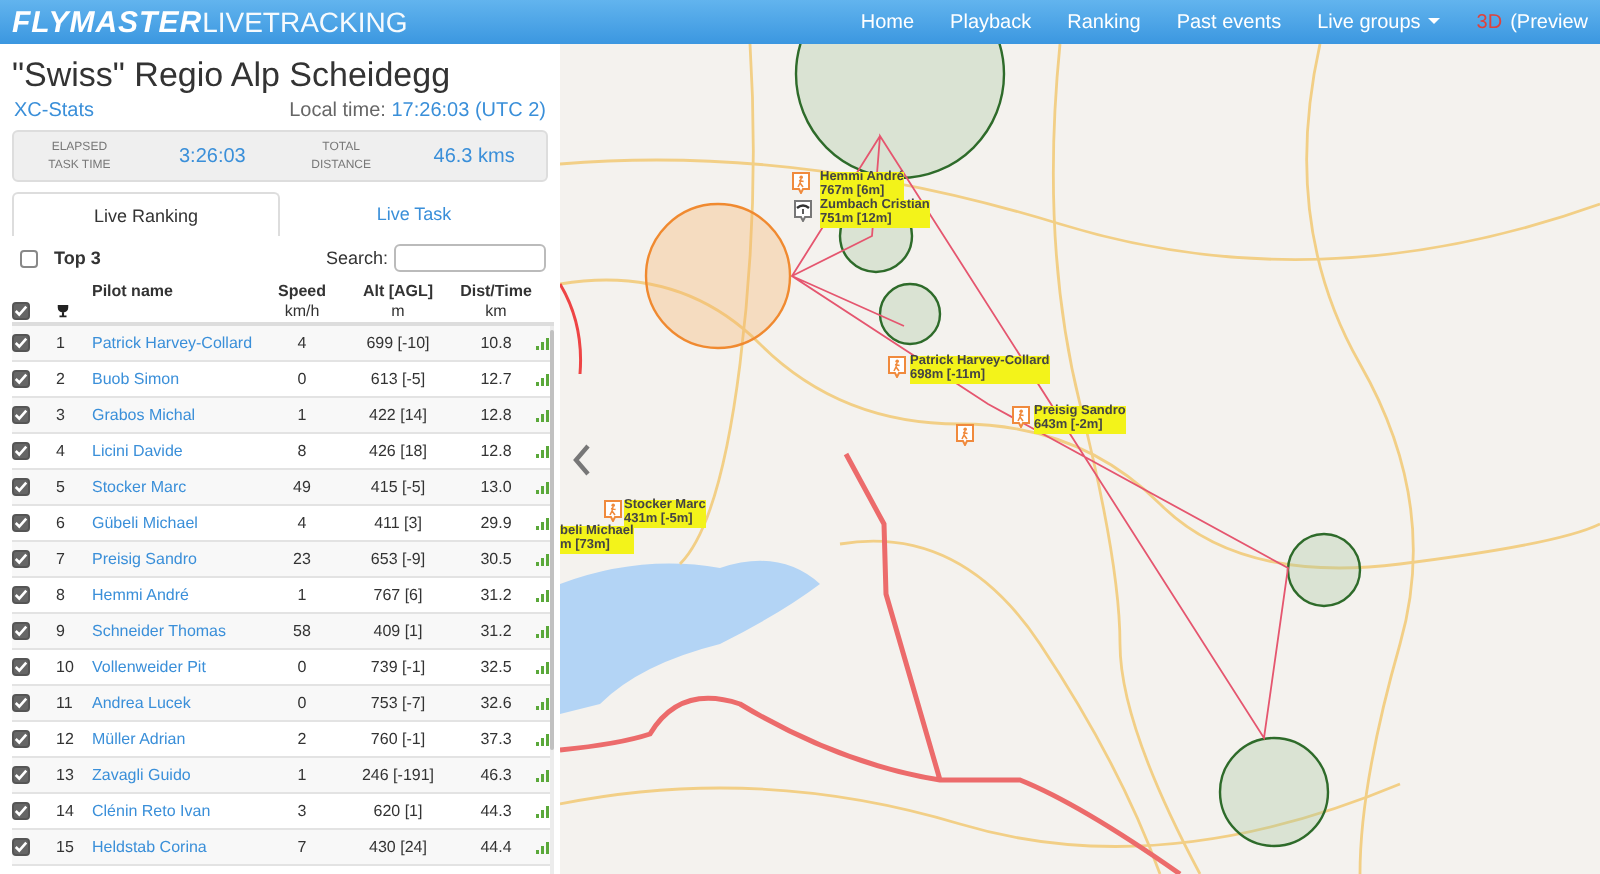 The height and width of the screenshot is (874, 1600). What do you see at coordinates (146, 214) in the screenshot?
I see `tab: Live Ranking` at bounding box center [146, 214].